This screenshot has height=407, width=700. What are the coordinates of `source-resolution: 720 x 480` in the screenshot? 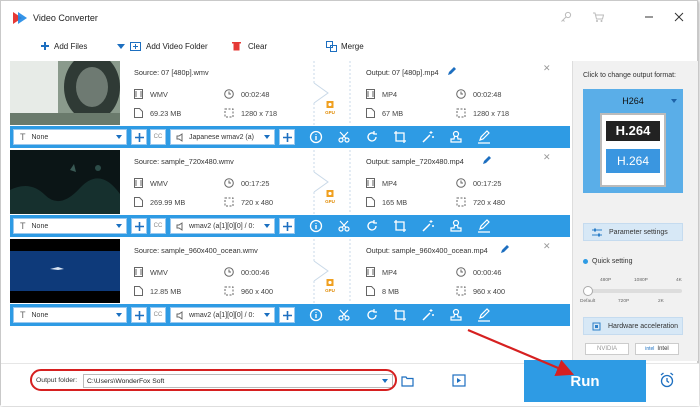 It's located at (248, 202).